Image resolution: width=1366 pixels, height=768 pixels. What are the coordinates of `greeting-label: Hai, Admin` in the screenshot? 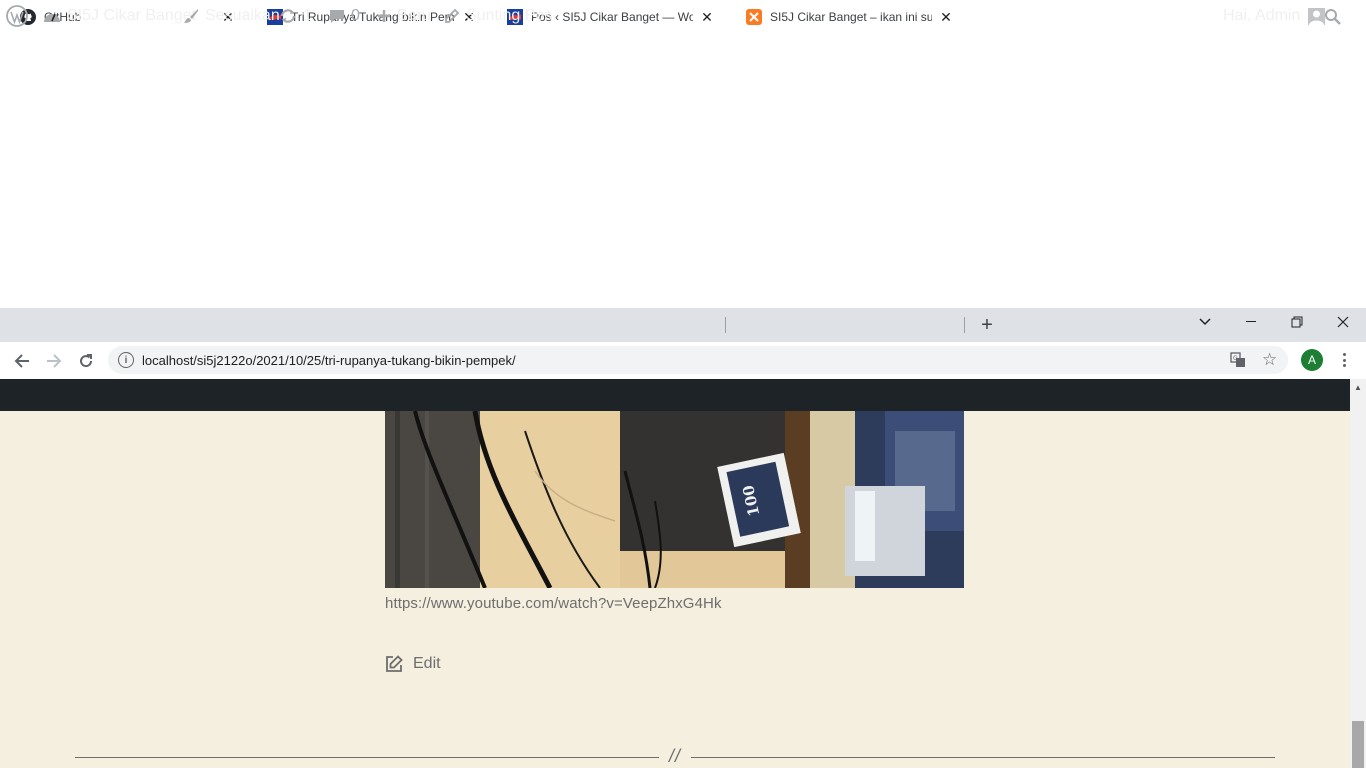 It's located at (1262, 15).